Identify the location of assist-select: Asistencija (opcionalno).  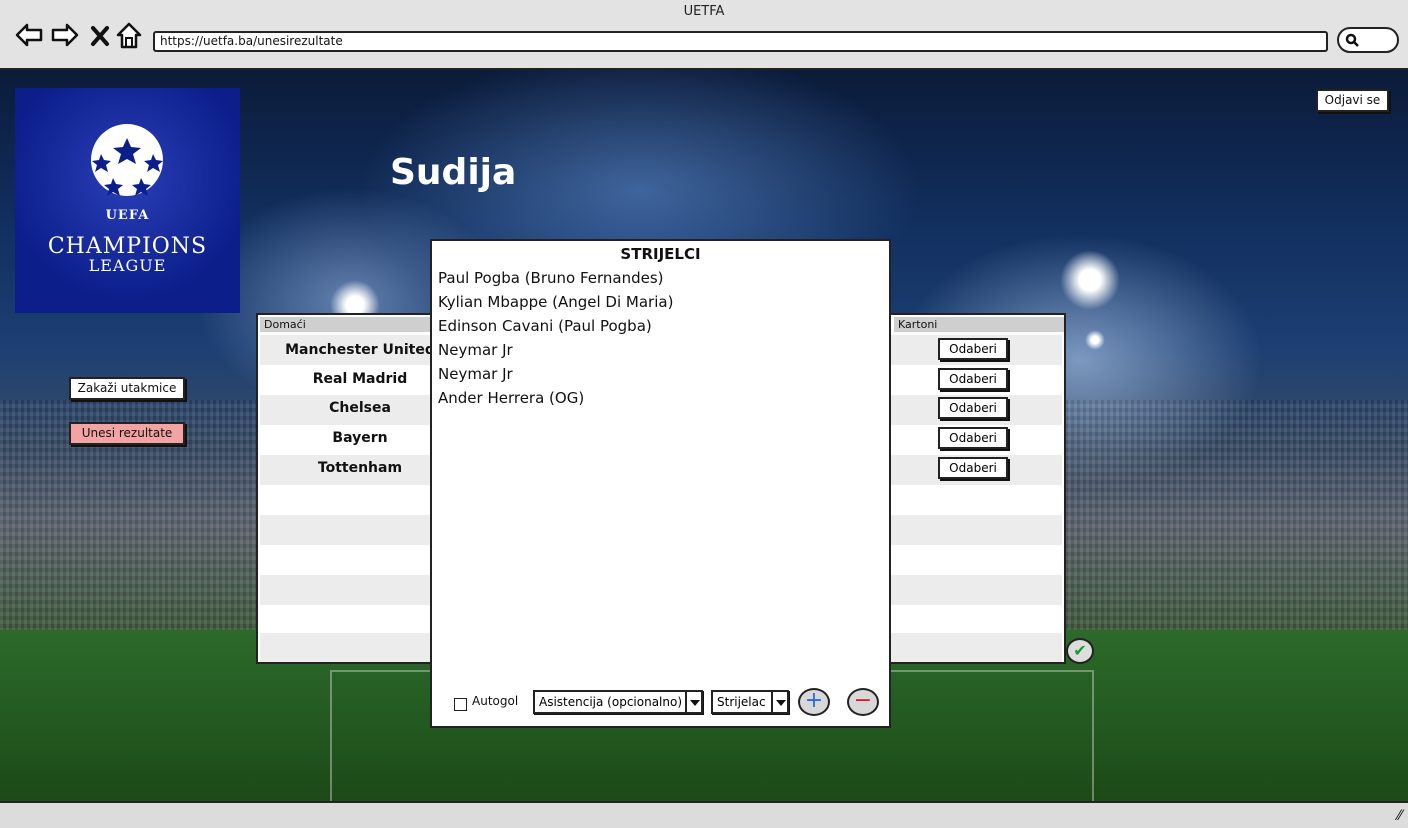
(618, 702).